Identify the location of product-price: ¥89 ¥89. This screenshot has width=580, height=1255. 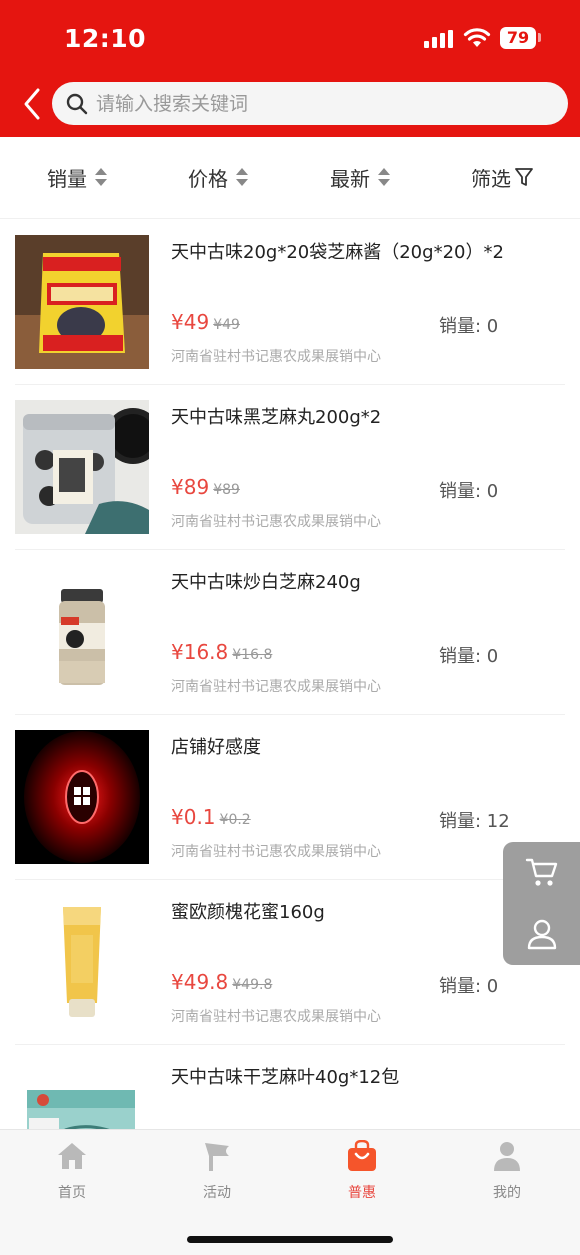
(205, 487).